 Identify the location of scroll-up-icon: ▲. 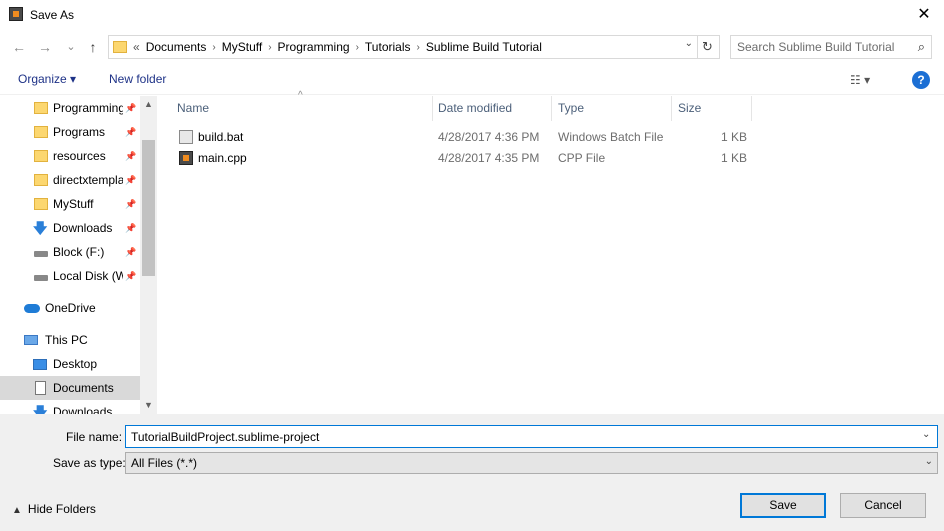
(148, 104).